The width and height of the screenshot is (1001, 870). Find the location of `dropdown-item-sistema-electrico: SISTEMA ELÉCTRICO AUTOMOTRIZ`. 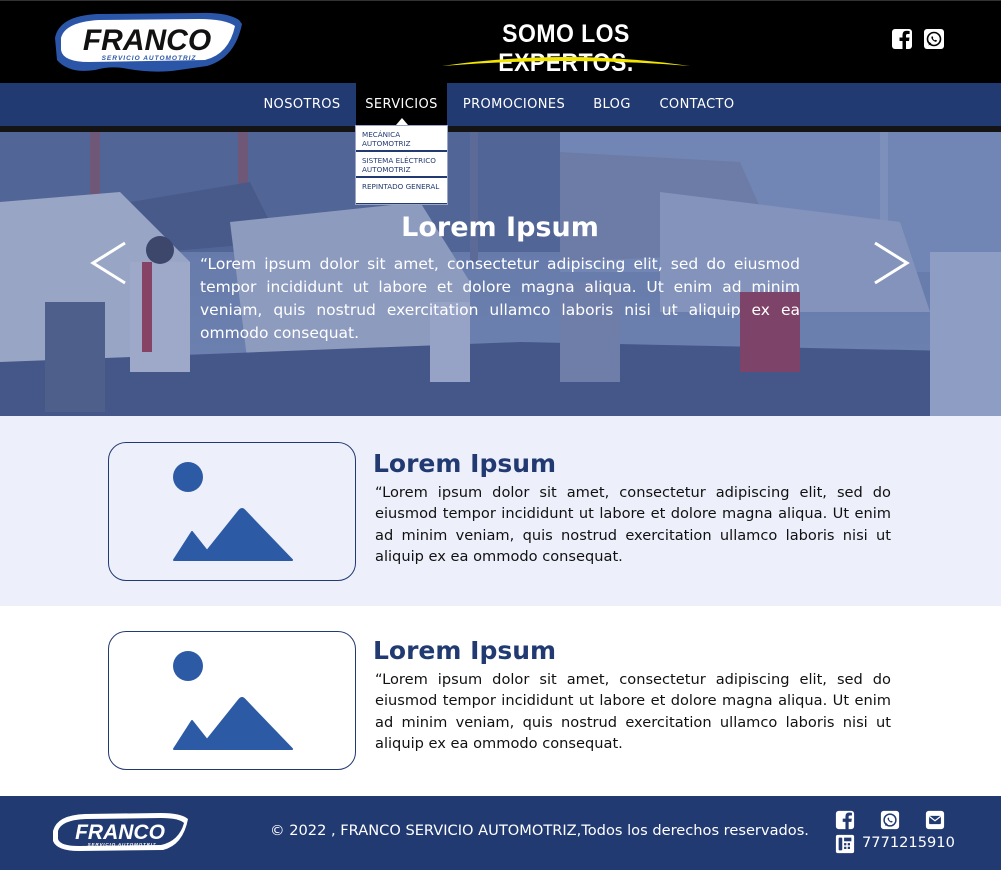

dropdown-item-sistema-electrico: SISTEMA ELÉCTRICO AUTOMOTRIZ is located at coordinates (401, 165).